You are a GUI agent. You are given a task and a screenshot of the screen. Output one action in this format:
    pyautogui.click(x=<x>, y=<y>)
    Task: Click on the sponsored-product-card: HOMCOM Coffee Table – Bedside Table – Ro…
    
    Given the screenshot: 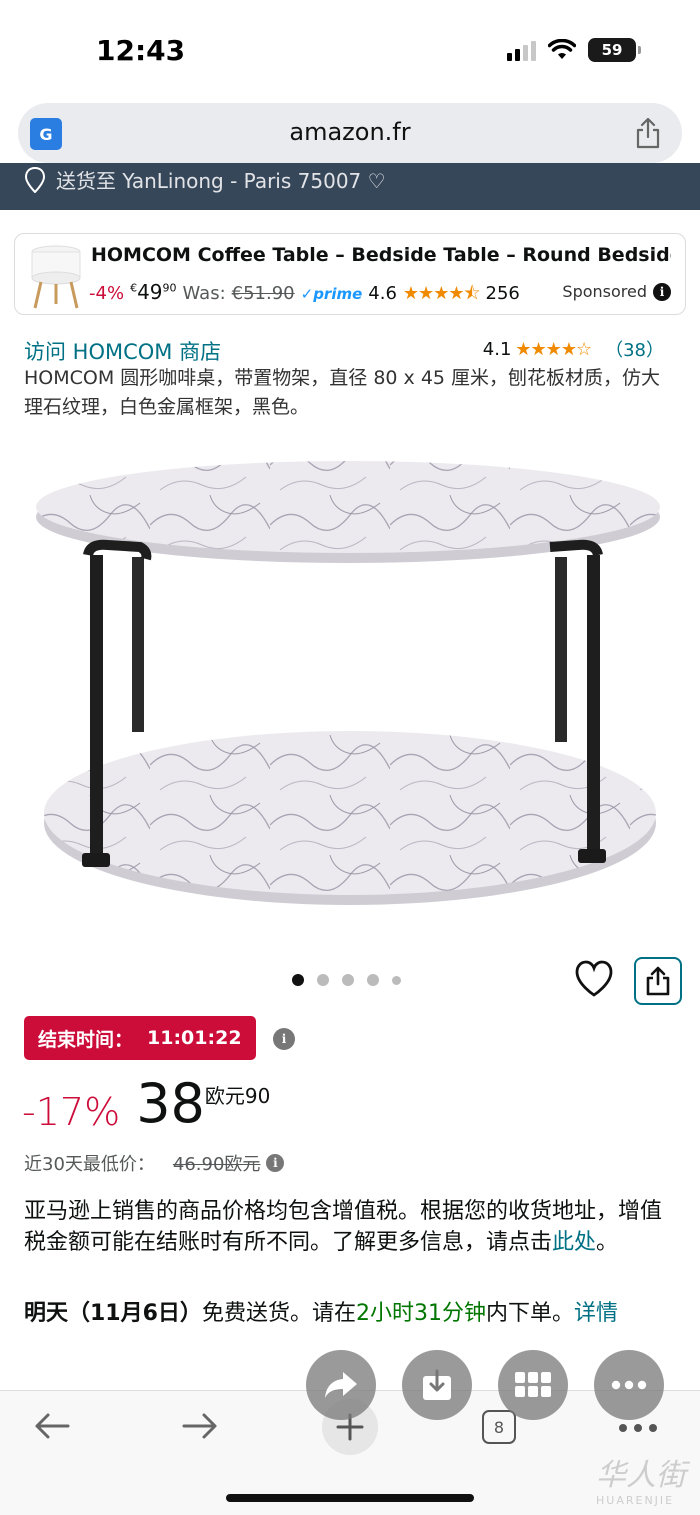 What is the action you would take?
    pyautogui.click(x=350, y=274)
    